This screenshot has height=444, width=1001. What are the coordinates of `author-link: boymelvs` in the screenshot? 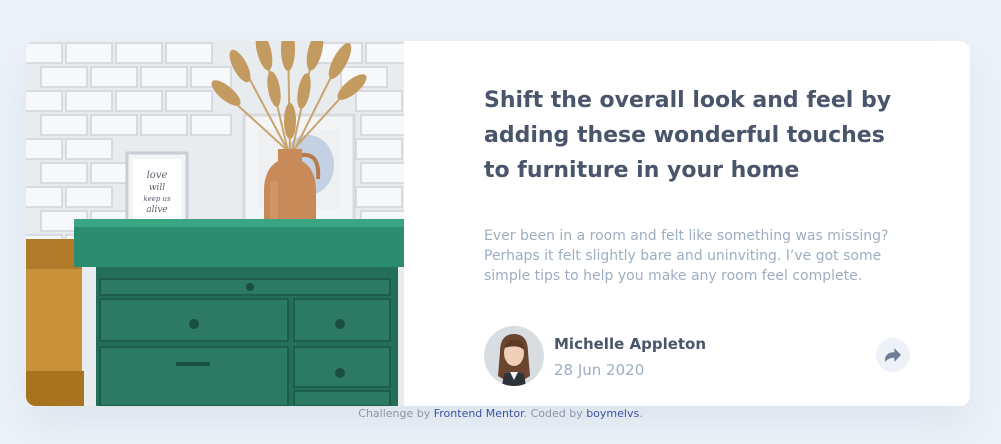 It's located at (612, 413).